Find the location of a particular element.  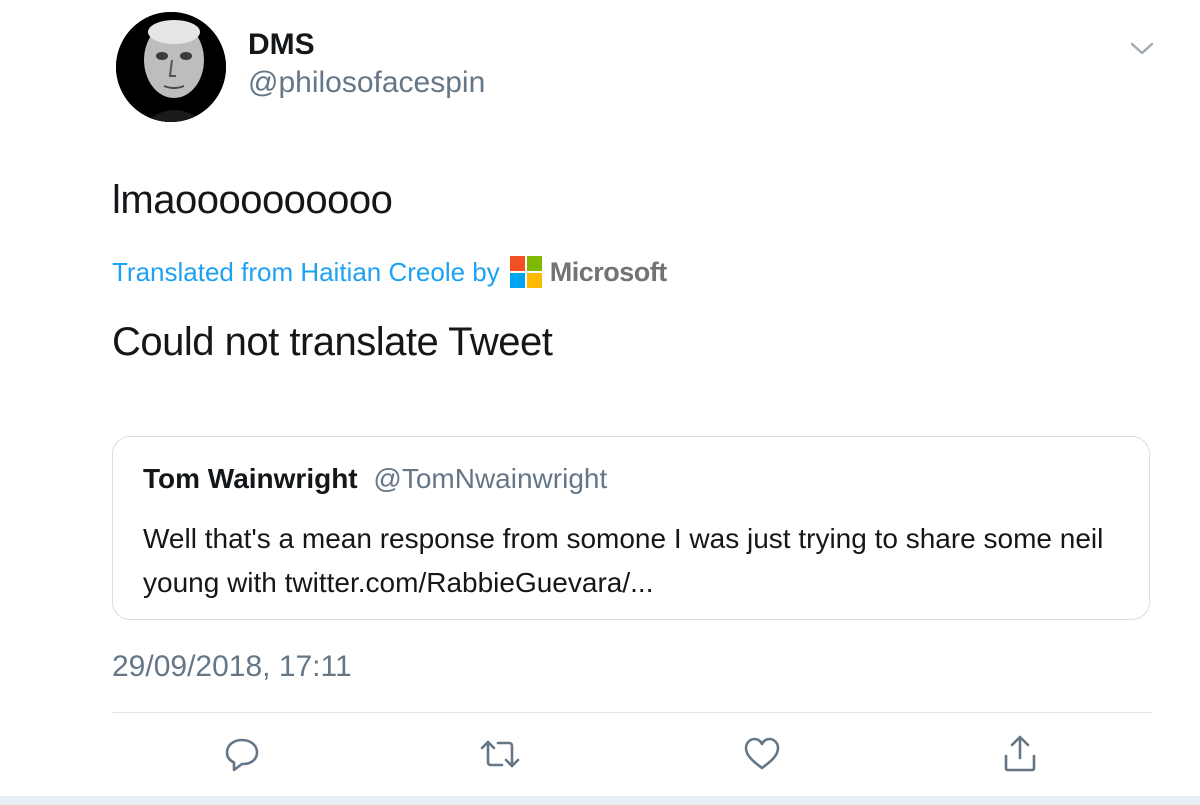

quoted-tweet-header: Tom Wainwright @TomNwainwright is located at coordinates (375, 479).